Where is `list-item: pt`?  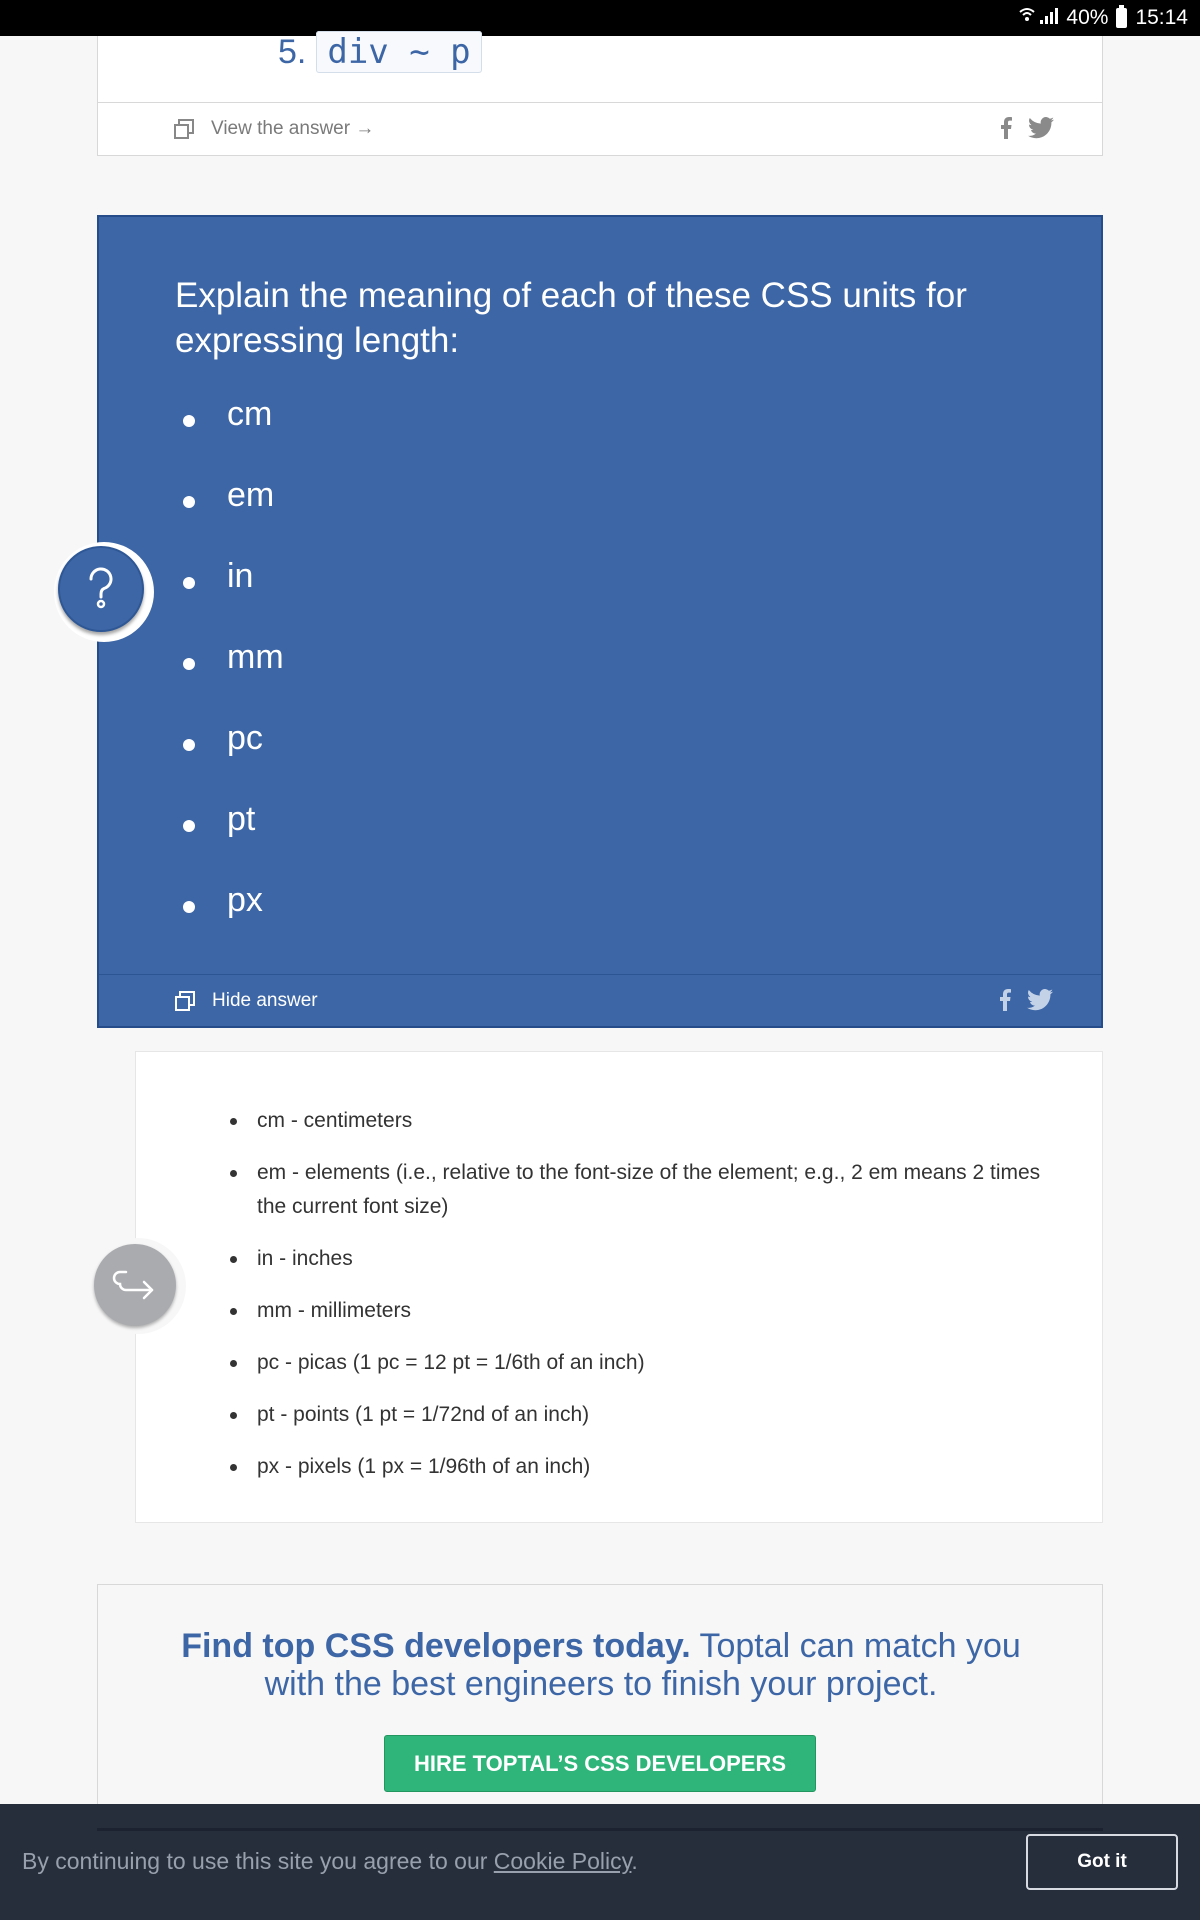 list-item: pt is located at coordinates (233, 840).